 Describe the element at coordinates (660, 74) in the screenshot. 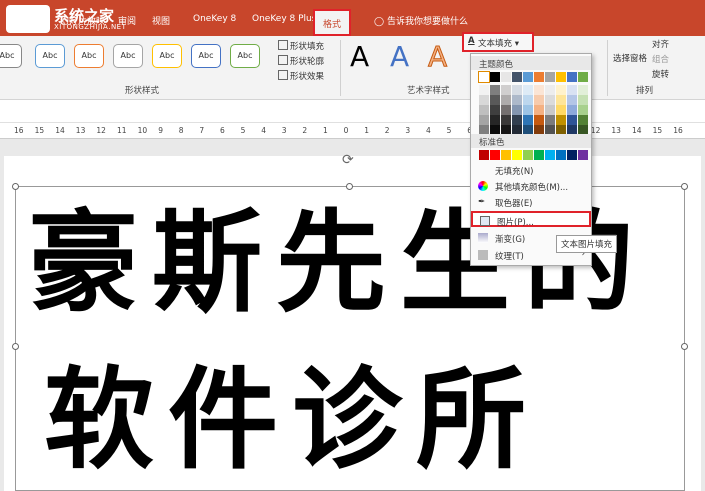

I see `rotate-button: 旋转` at that location.